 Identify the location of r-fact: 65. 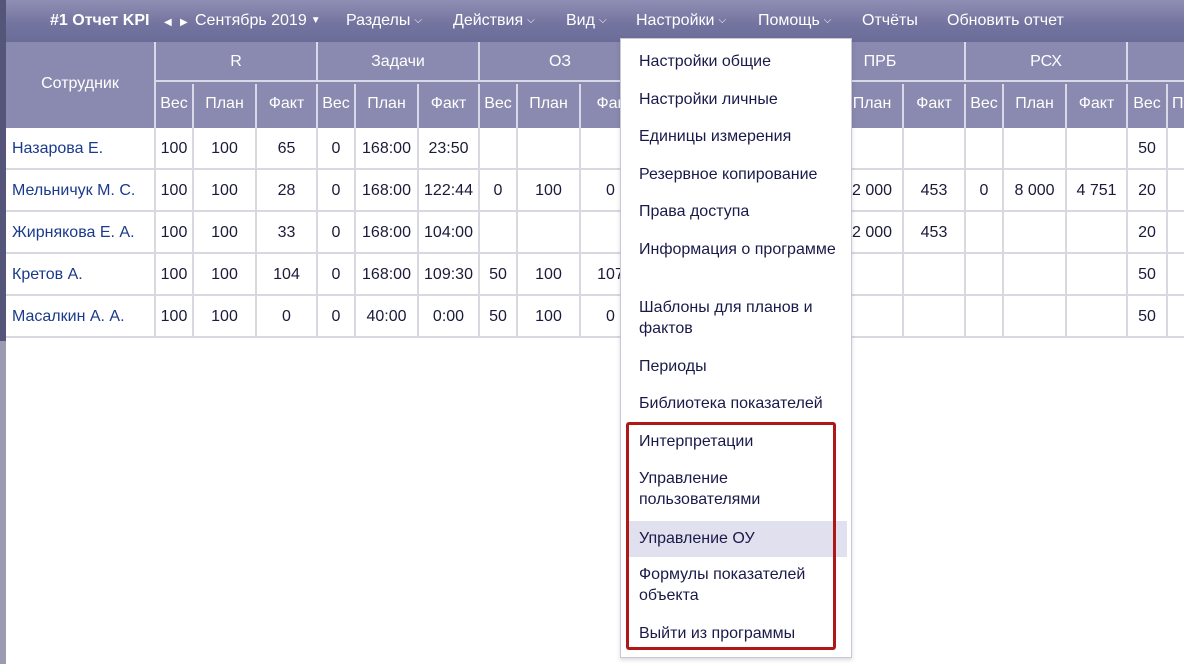
(287, 148).